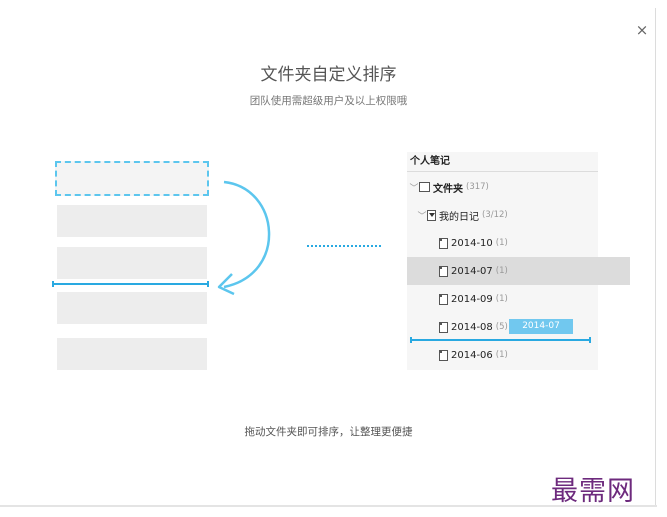 The height and width of the screenshot is (517, 667). Describe the element at coordinates (500, 340) in the screenshot. I see `drop-indicator` at that location.